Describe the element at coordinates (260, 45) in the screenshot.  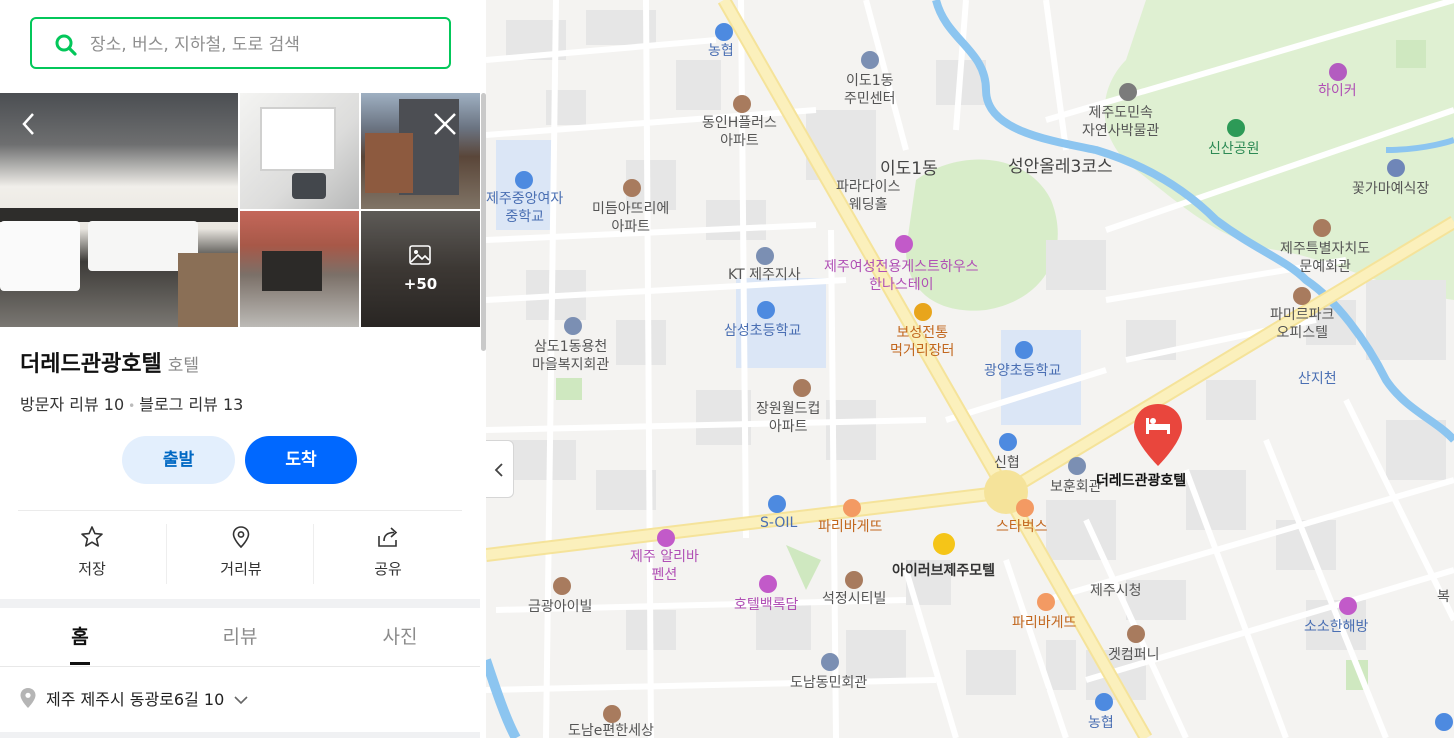
I see `search-input` at that location.